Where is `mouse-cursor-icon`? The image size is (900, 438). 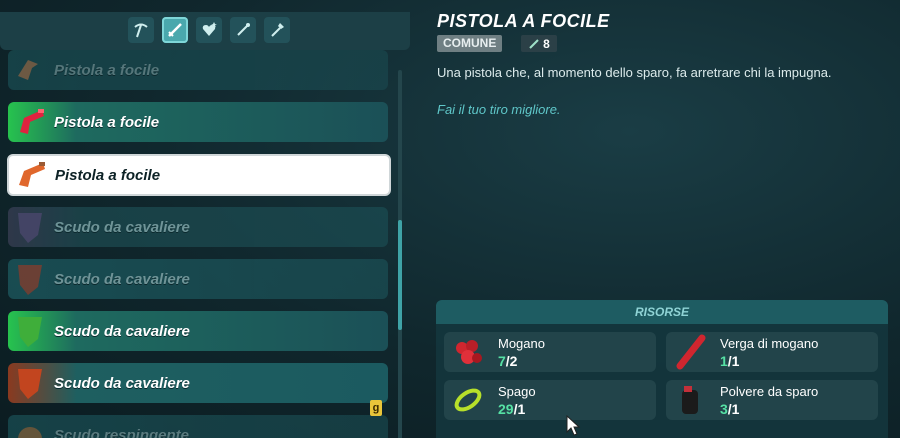
mouse-cursor-icon is located at coordinates (573, 425).